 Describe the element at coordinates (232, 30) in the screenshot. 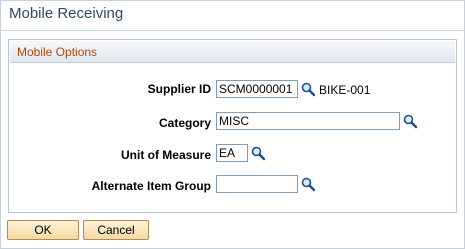

I see `title-divider` at that location.